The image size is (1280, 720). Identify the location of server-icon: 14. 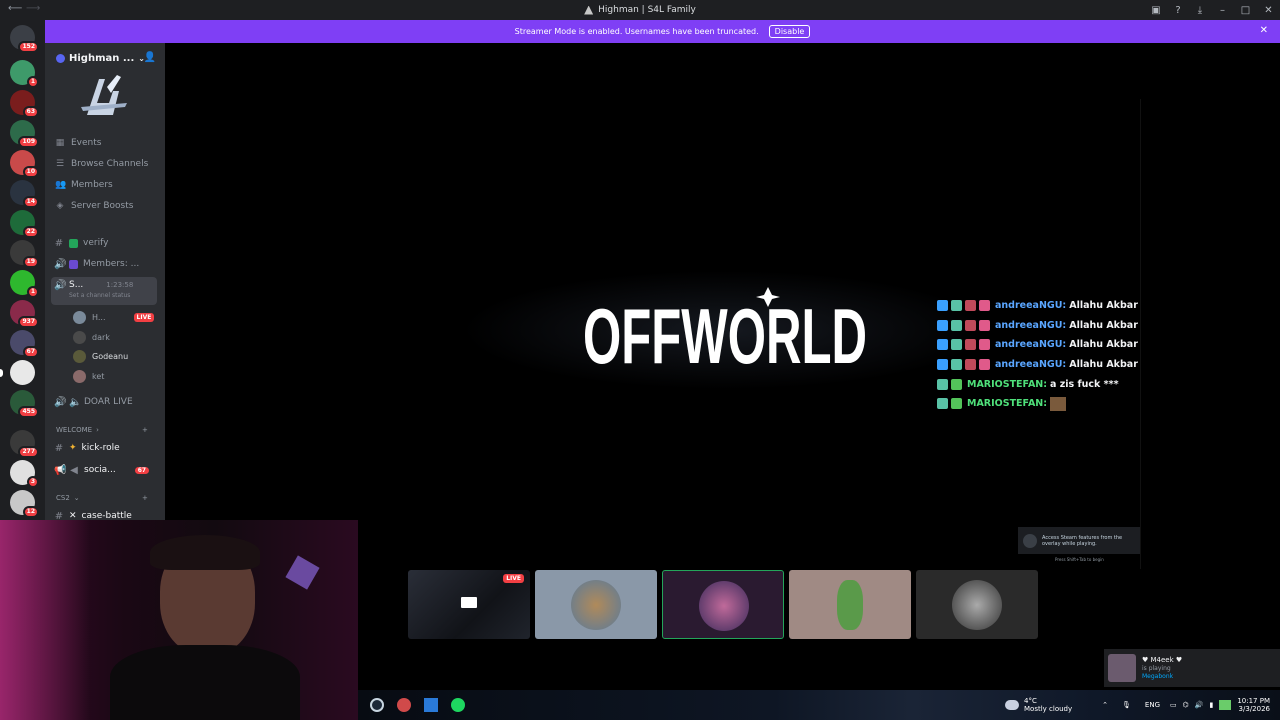
(24, 194).